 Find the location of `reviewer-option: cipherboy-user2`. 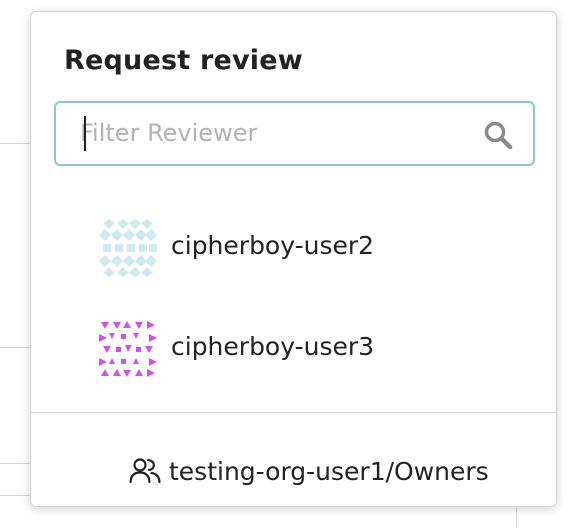

reviewer-option: cipherboy-user2 is located at coordinates (309, 249).